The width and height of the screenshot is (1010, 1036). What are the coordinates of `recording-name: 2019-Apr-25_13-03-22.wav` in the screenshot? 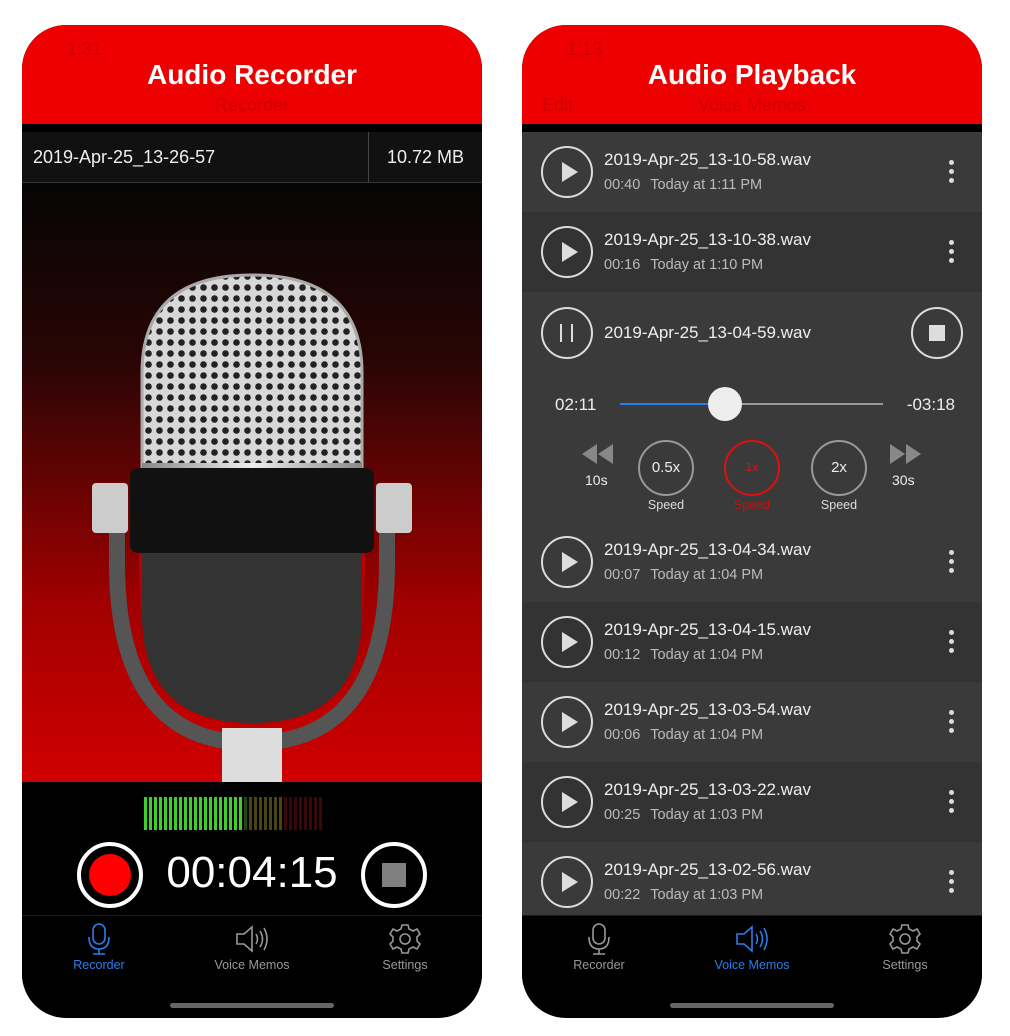 It's located at (707, 789).